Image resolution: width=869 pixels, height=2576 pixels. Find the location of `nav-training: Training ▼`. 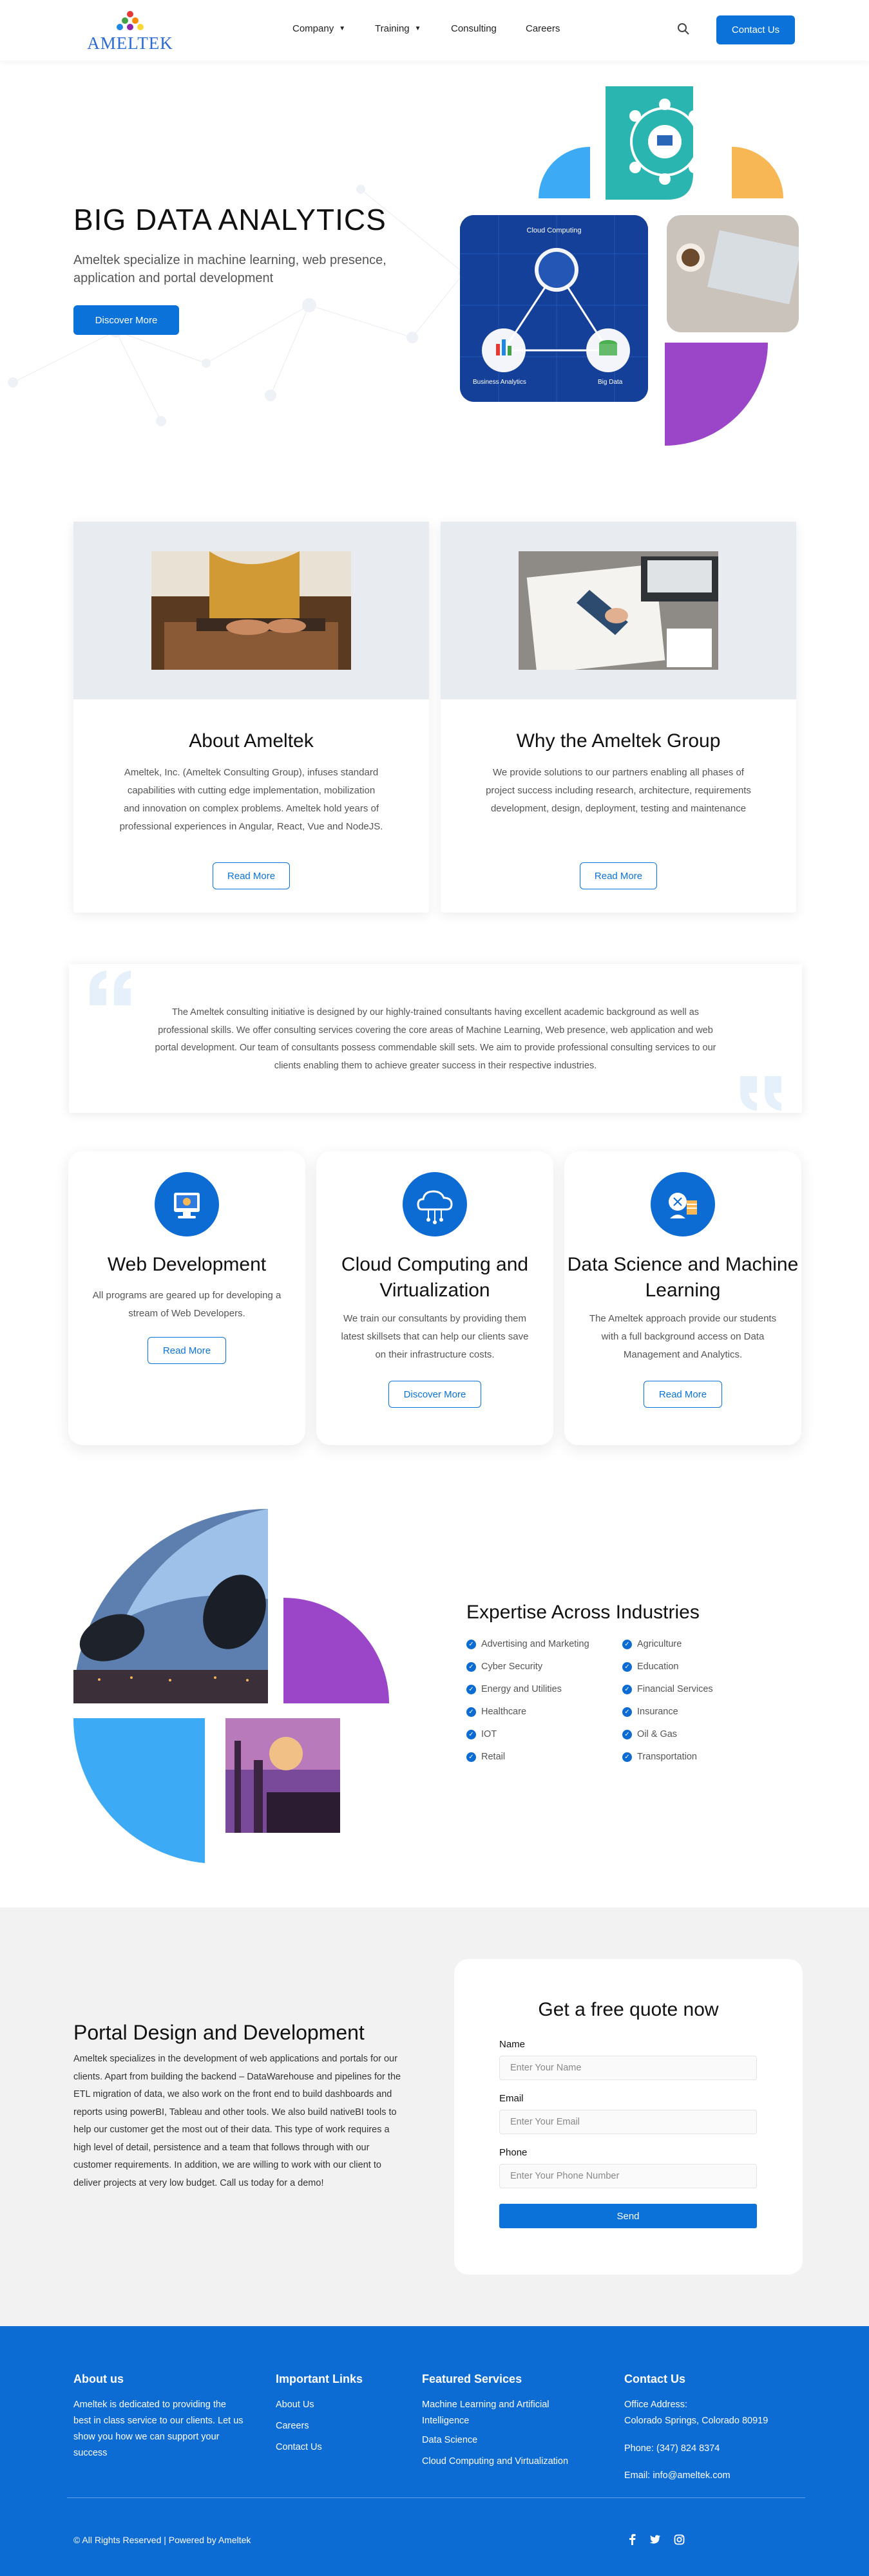

nav-training: Training ▼ is located at coordinates (398, 28).